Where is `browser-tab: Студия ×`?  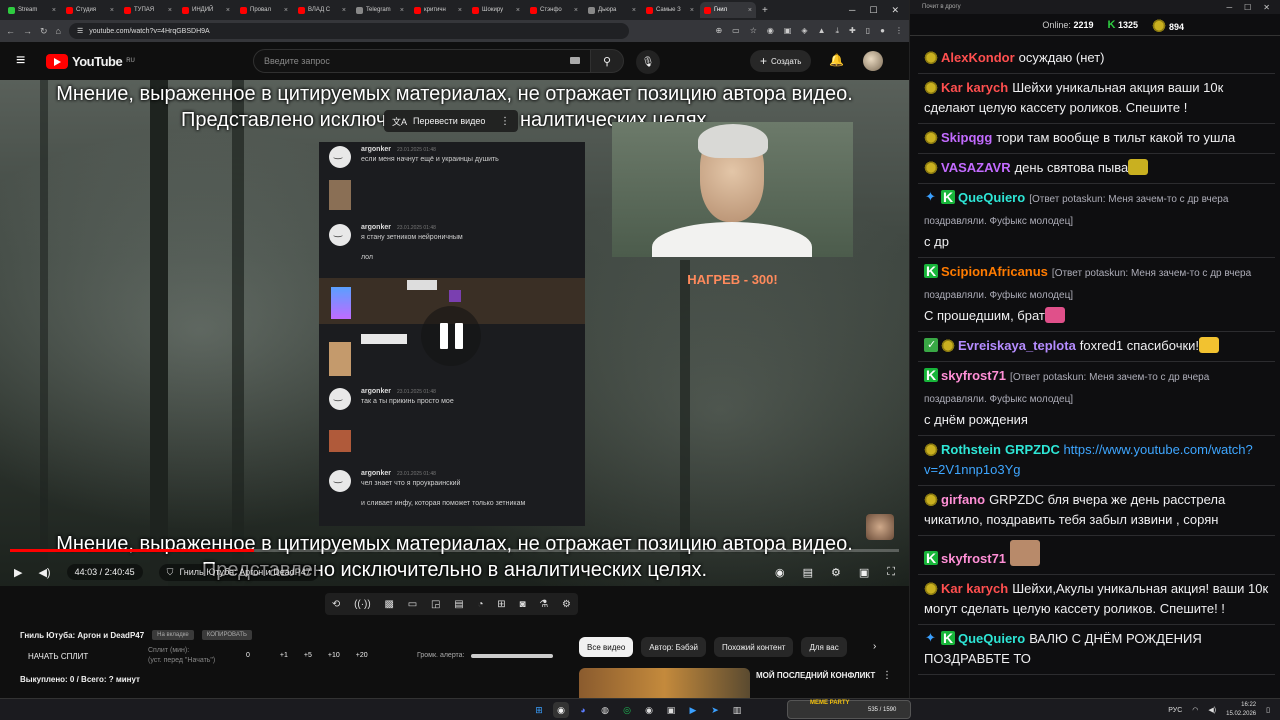
browser-tab: Студия × is located at coordinates (90, 10).